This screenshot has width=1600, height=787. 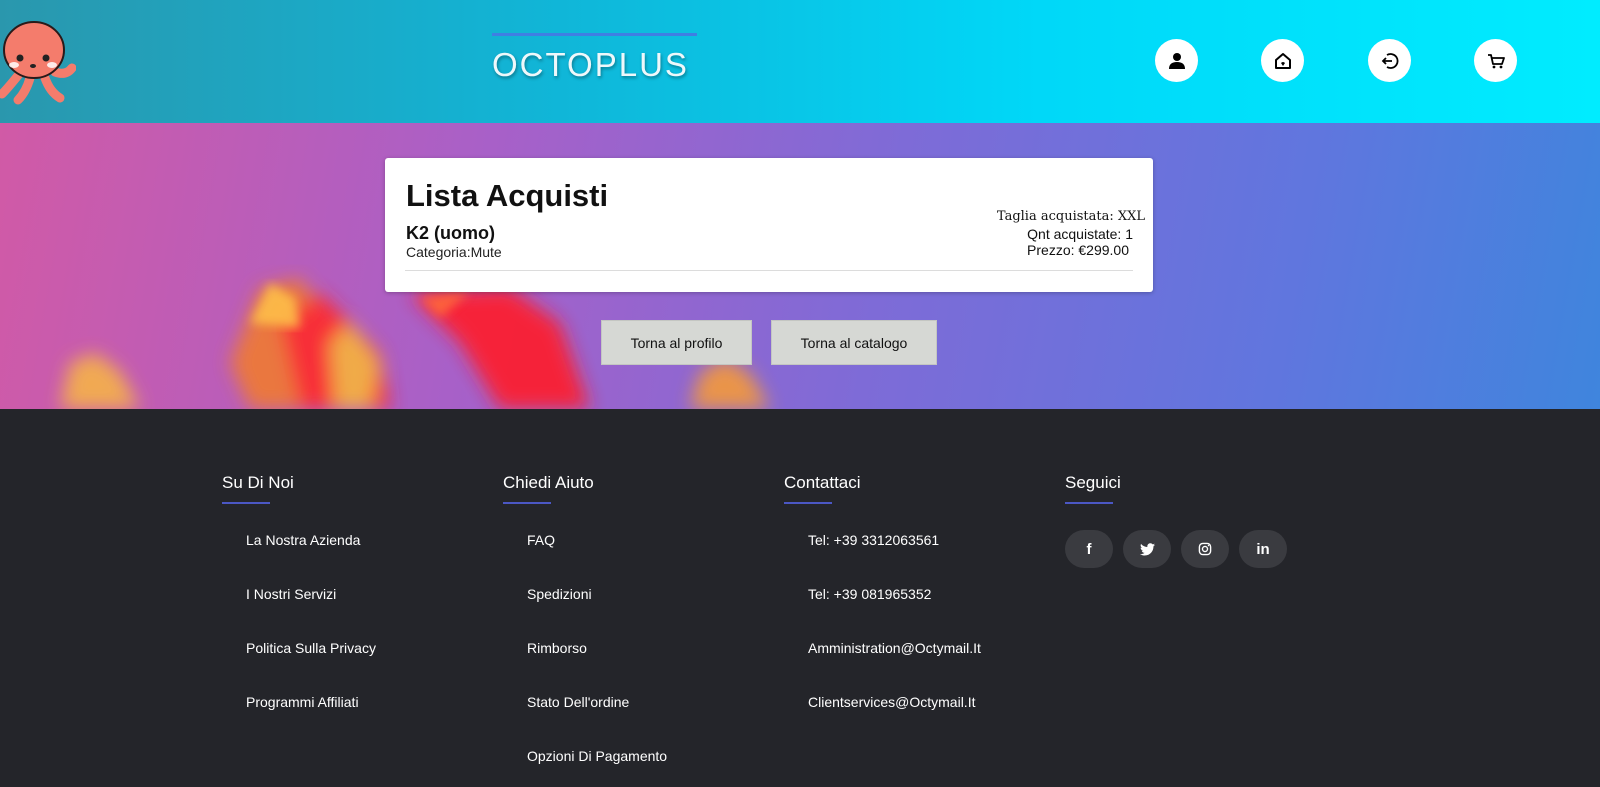 What do you see at coordinates (1078, 250) in the screenshot?
I see `product-price: Prezzo: €299.00` at bounding box center [1078, 250].